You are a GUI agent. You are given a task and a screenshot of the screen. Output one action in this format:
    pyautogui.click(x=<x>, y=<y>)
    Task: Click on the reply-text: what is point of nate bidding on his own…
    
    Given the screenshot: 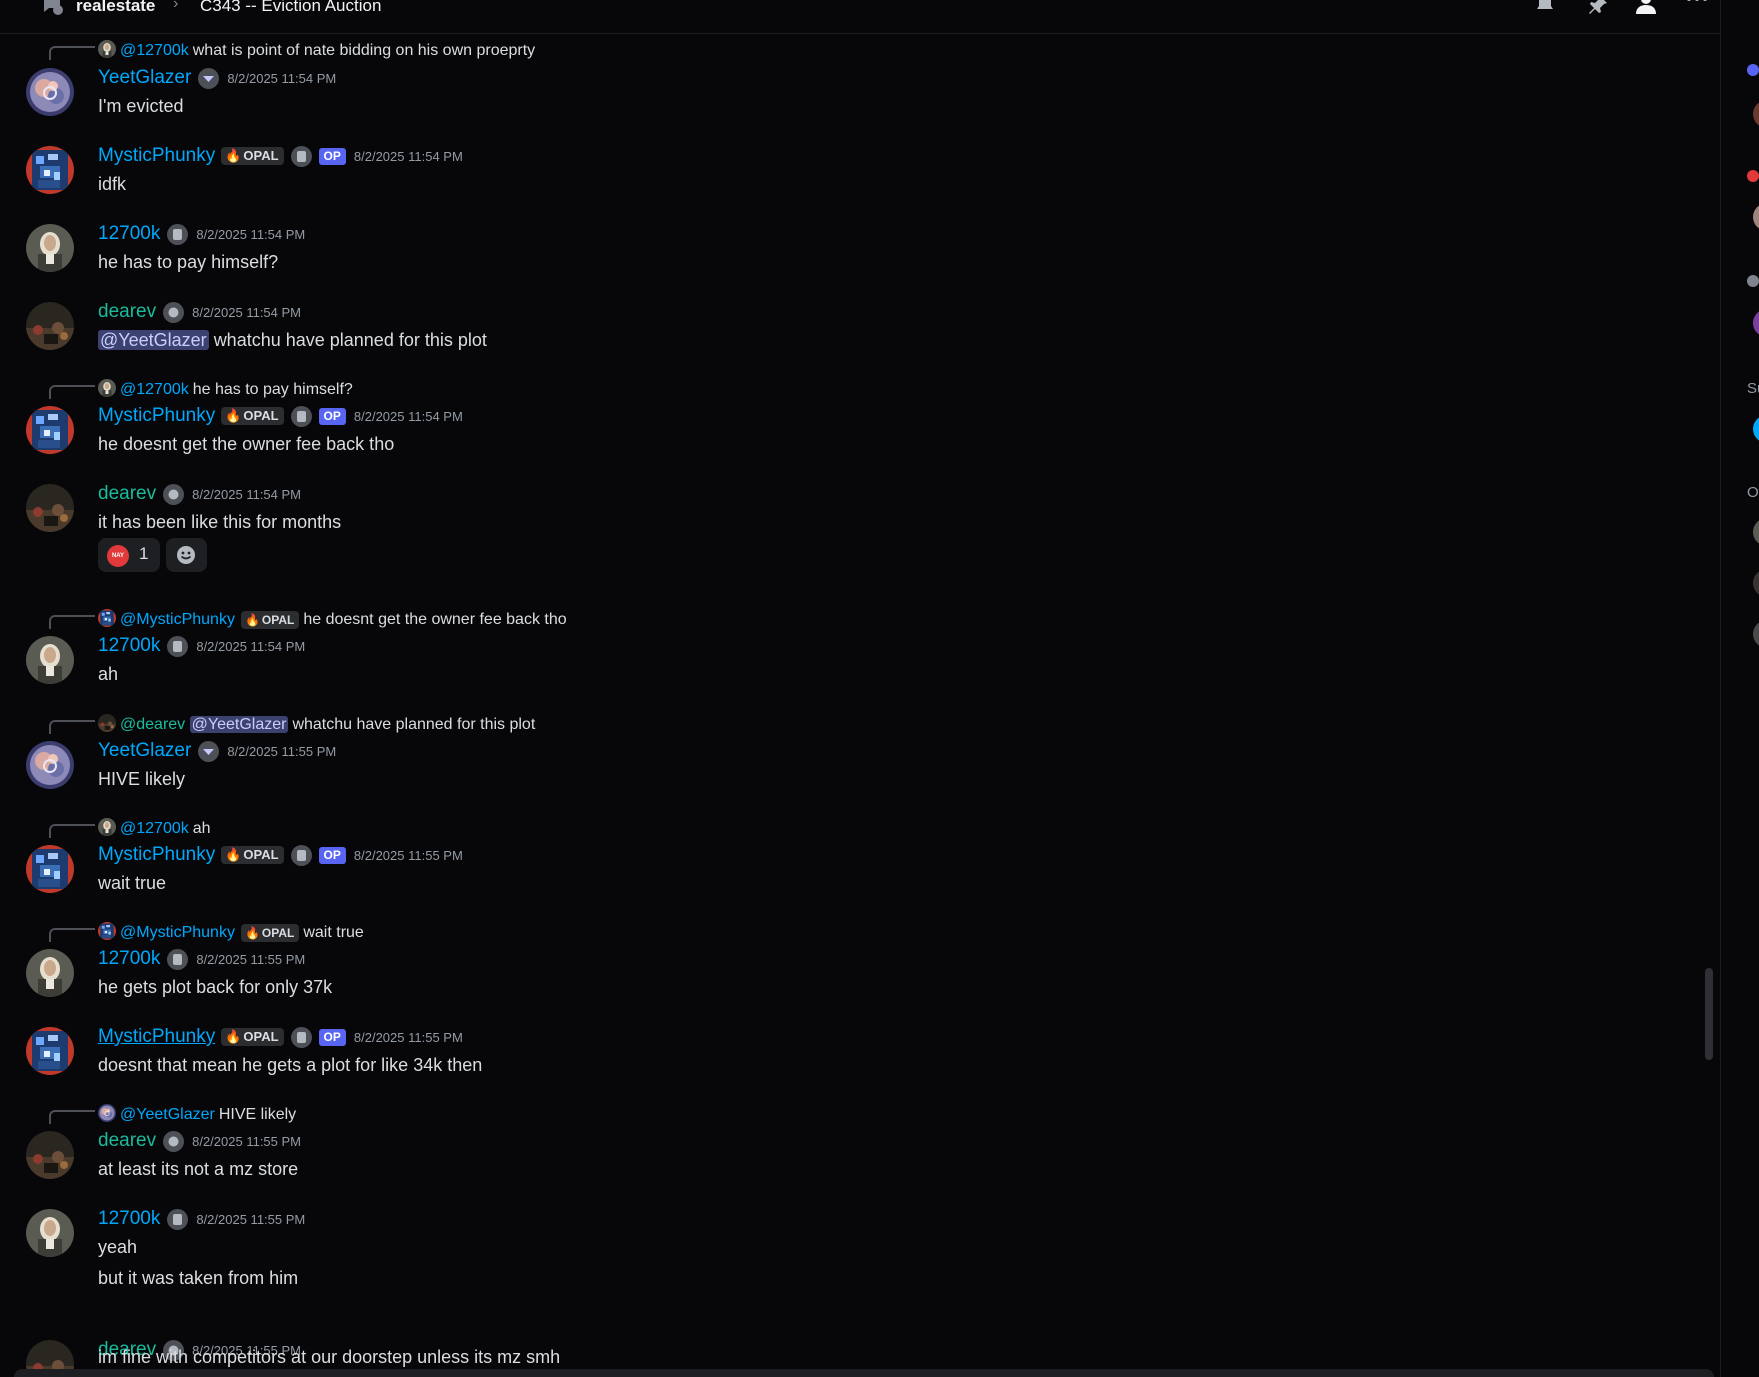 What is the action you would take?
    pyautogui.click(x=364, y=50)
    